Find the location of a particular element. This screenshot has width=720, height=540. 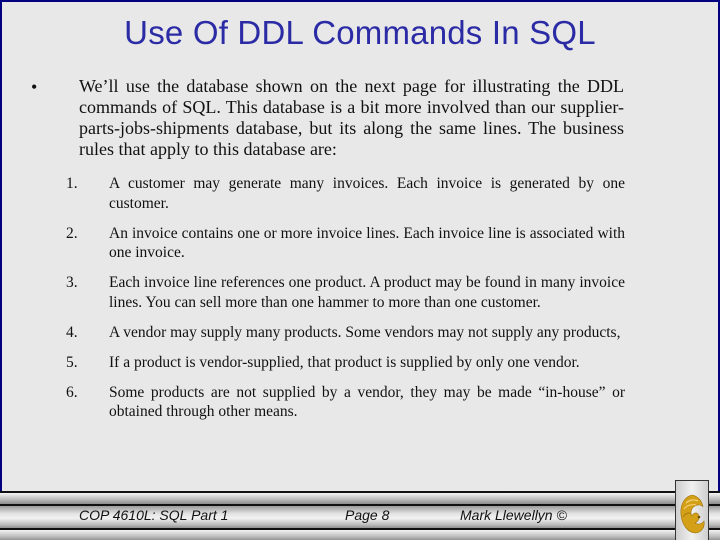

footer-band-top is located at coordinates (360, 497).